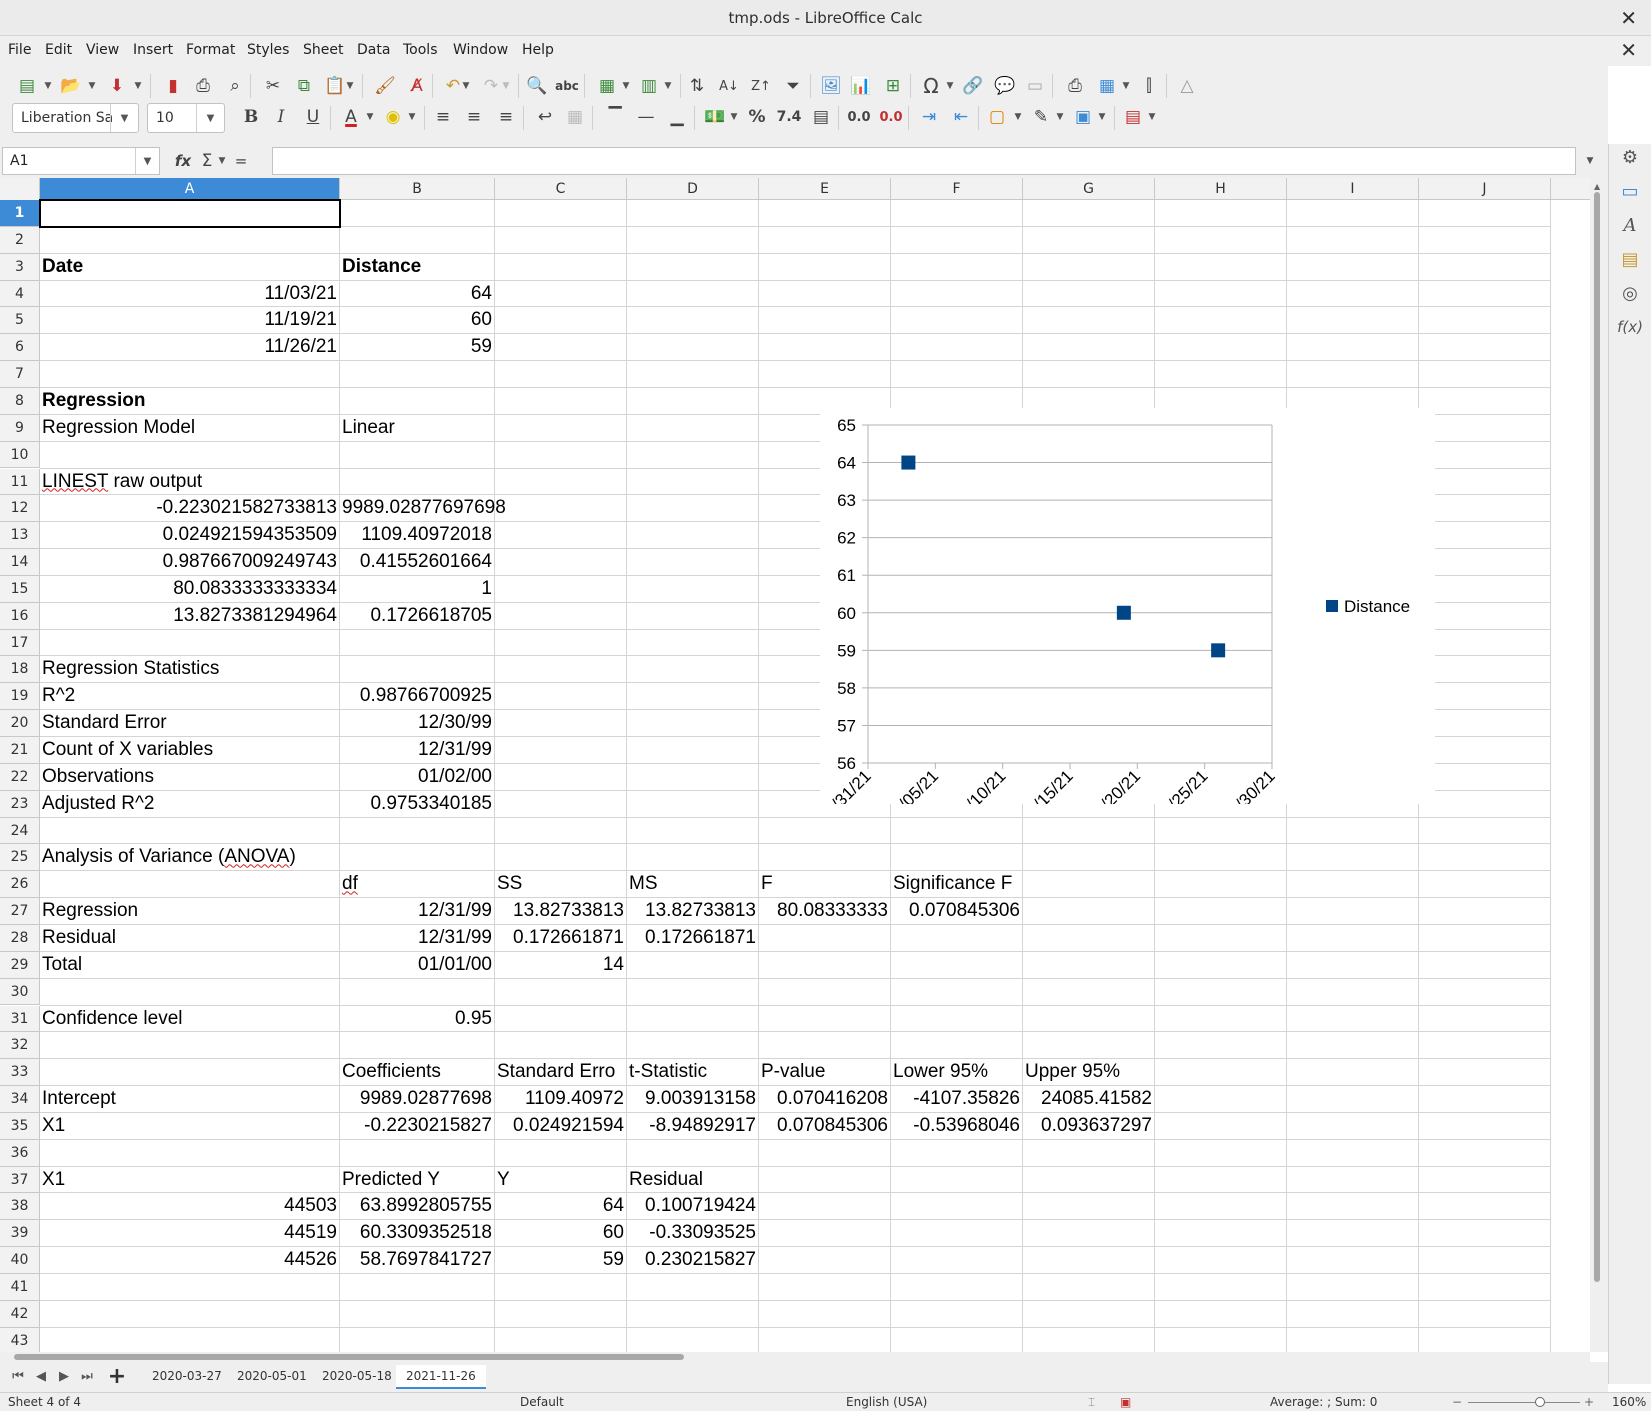  What do you see at coordinates (886, 1402) in the screenshot?
I see `language: English (USA)` at bounding box center [886, 1402].